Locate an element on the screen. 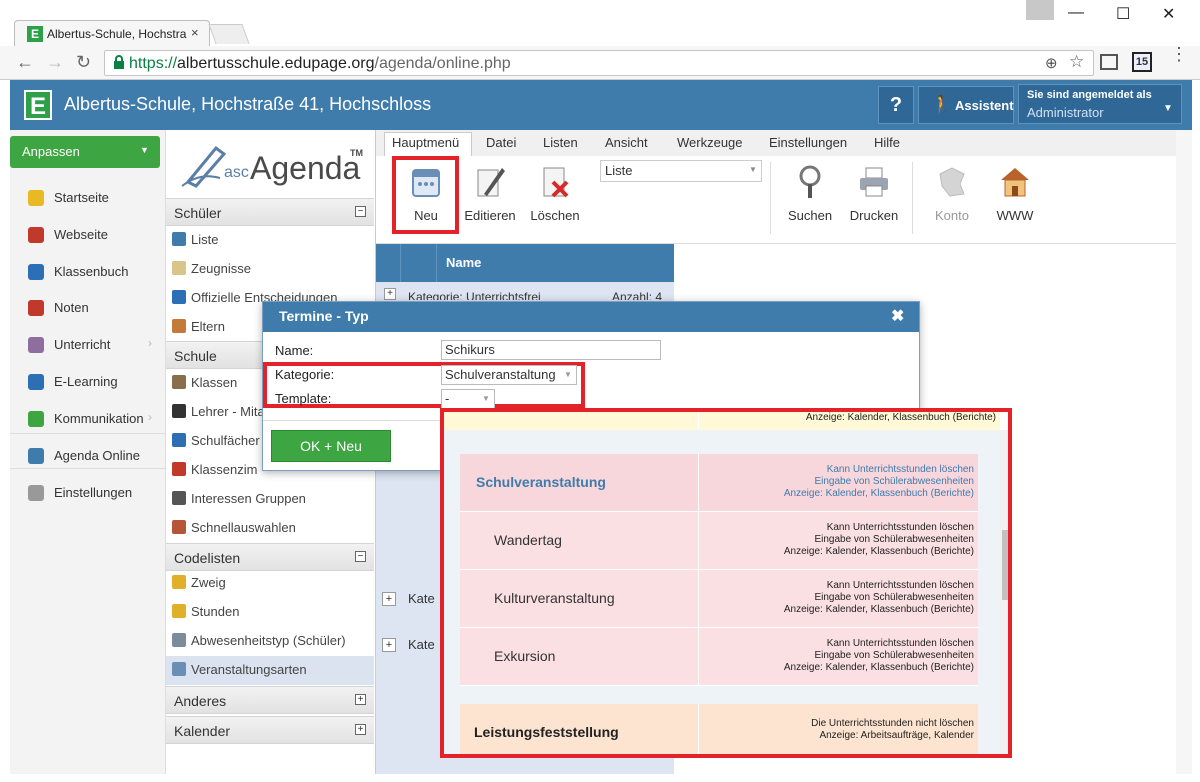  nav-item-liste: Liste is located at coordinates (270, 240).